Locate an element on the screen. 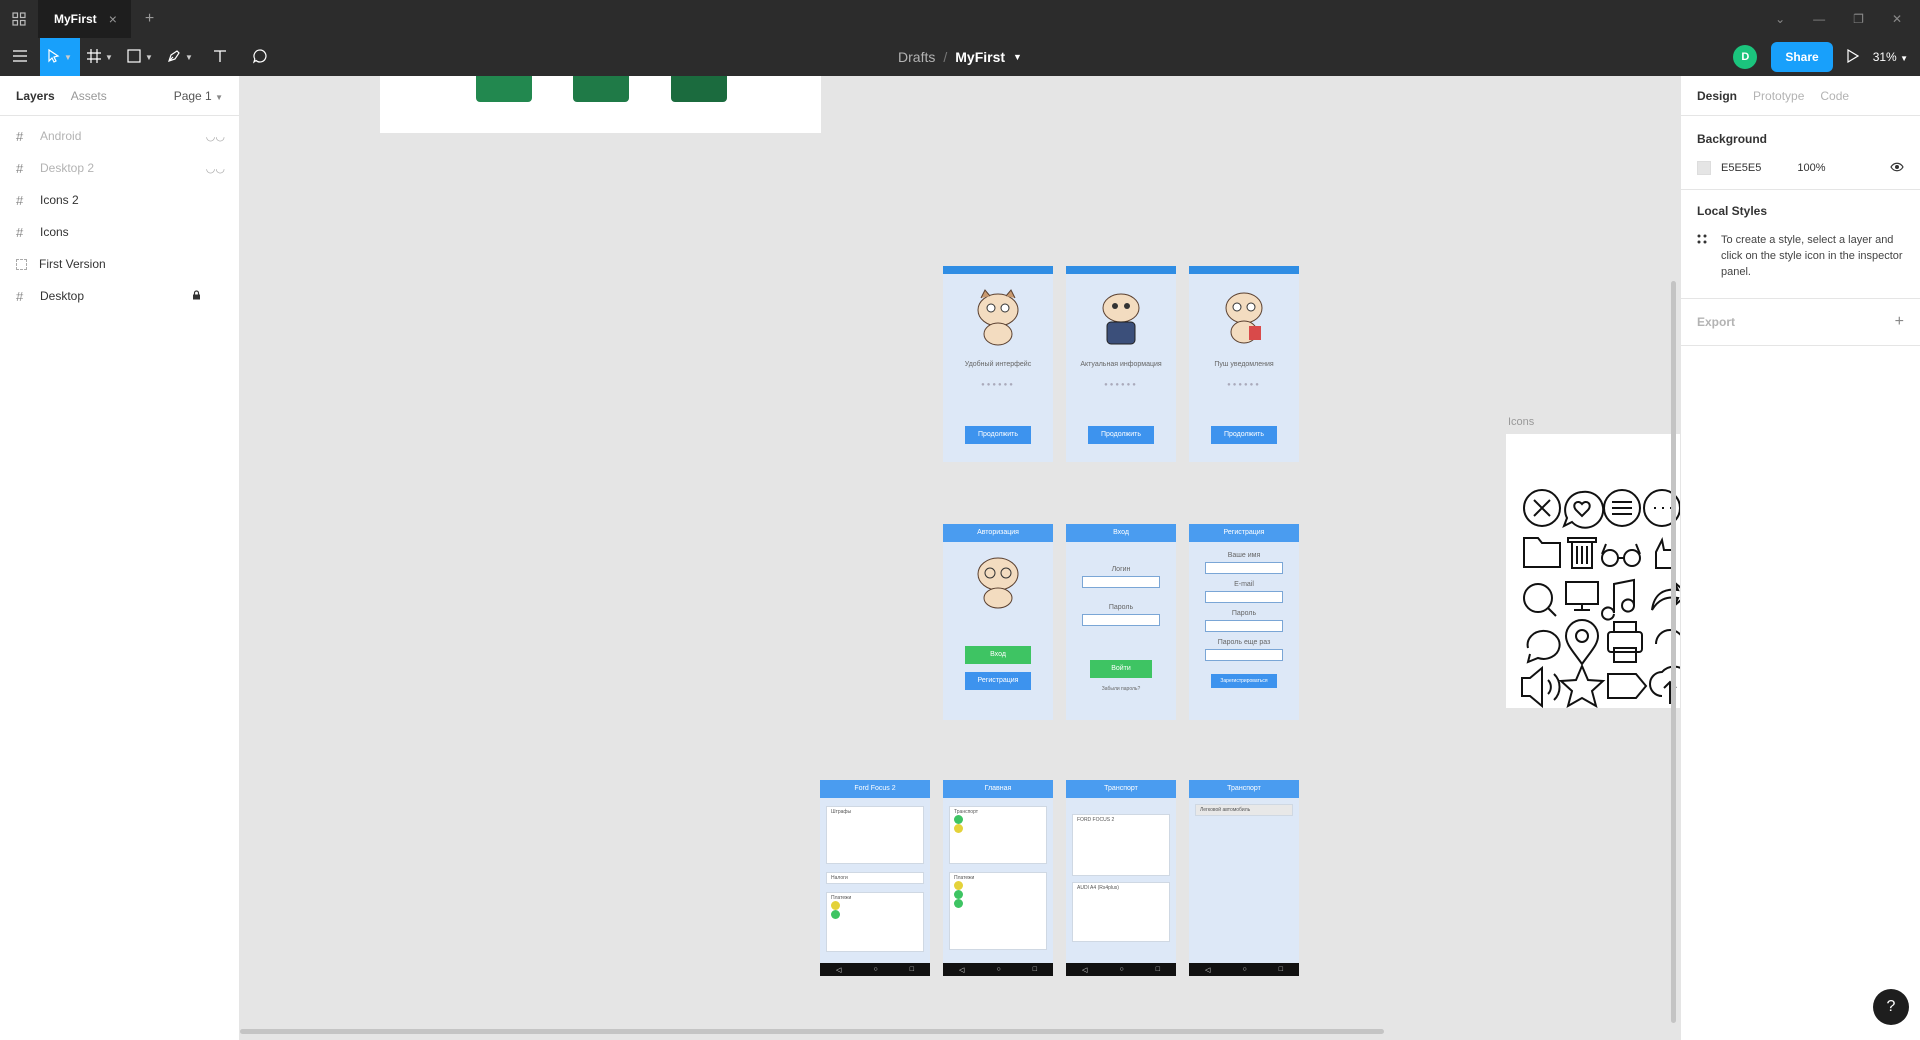 This screenshot has width=1920, height=1040. vertical-scrollbar is located at coordinates (1673, 652).